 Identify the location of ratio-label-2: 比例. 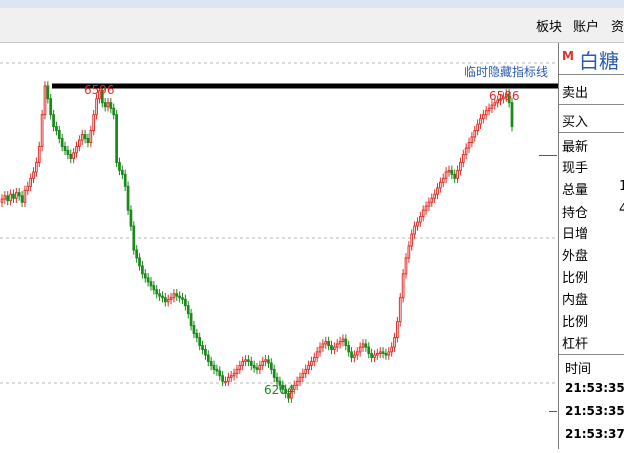
(575, 322).